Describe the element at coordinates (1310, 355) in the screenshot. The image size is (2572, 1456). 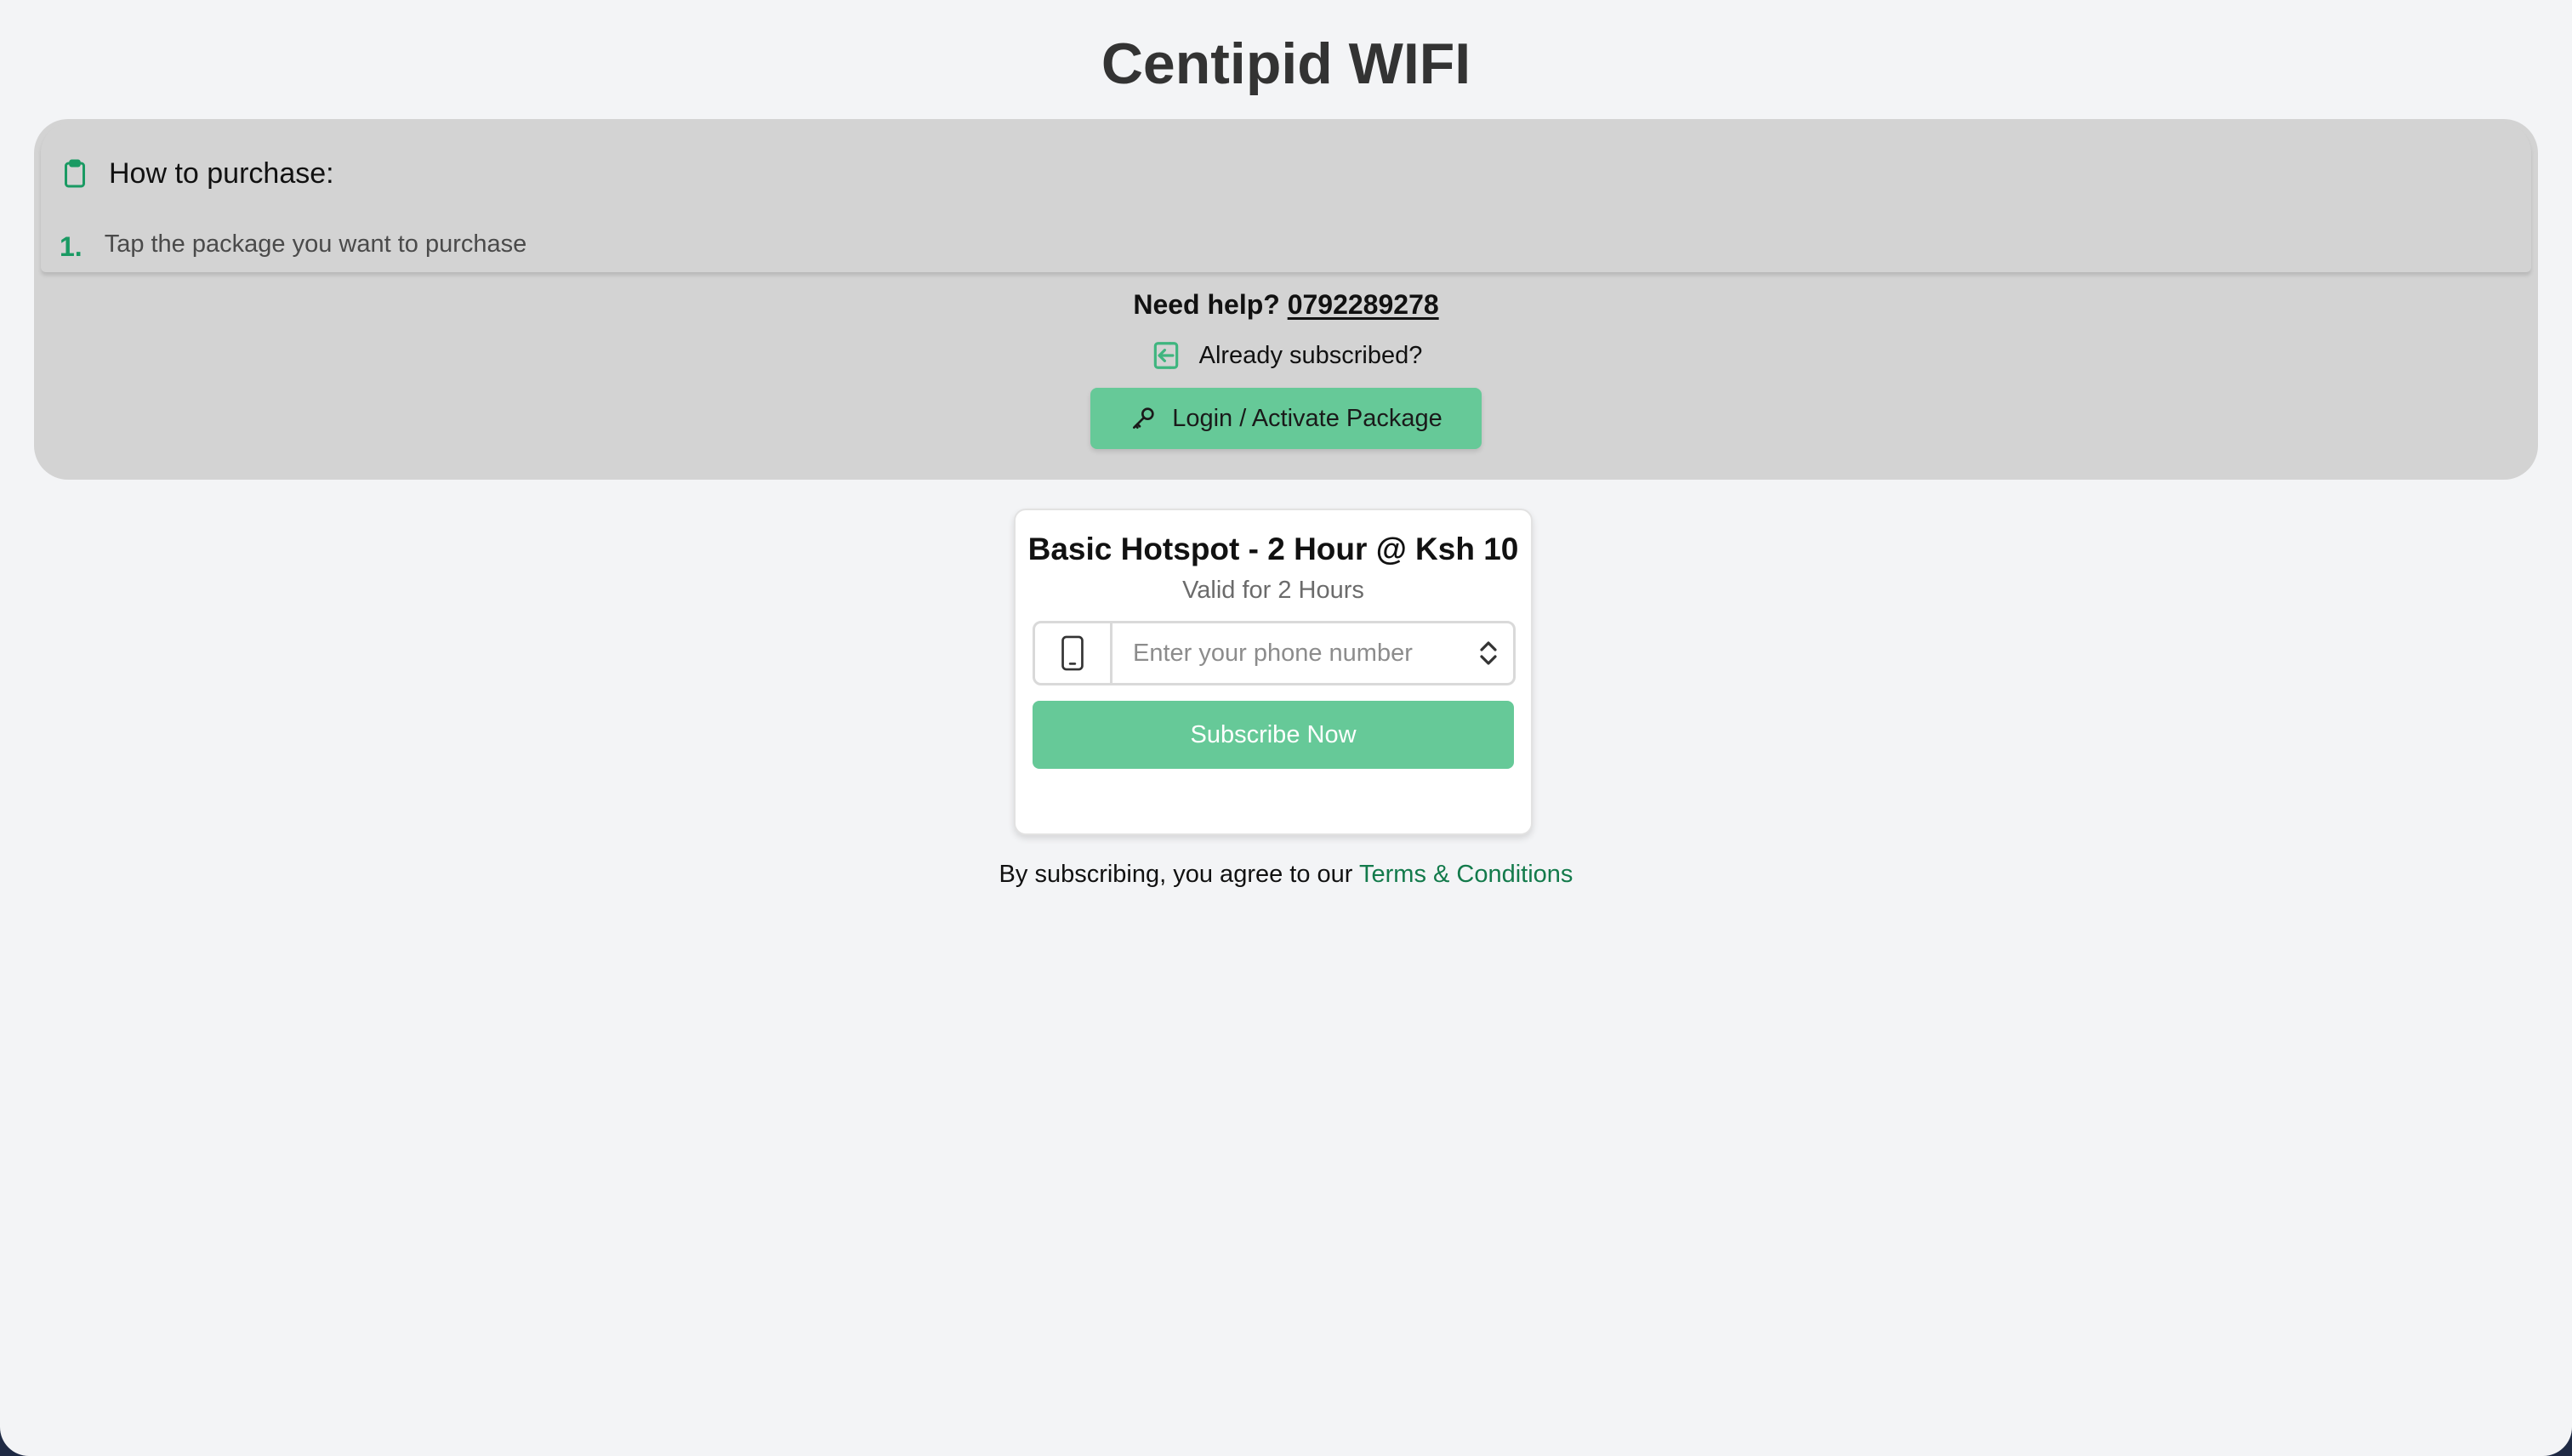
I see `already-subscribed-text: Already subscribed?` at that location.